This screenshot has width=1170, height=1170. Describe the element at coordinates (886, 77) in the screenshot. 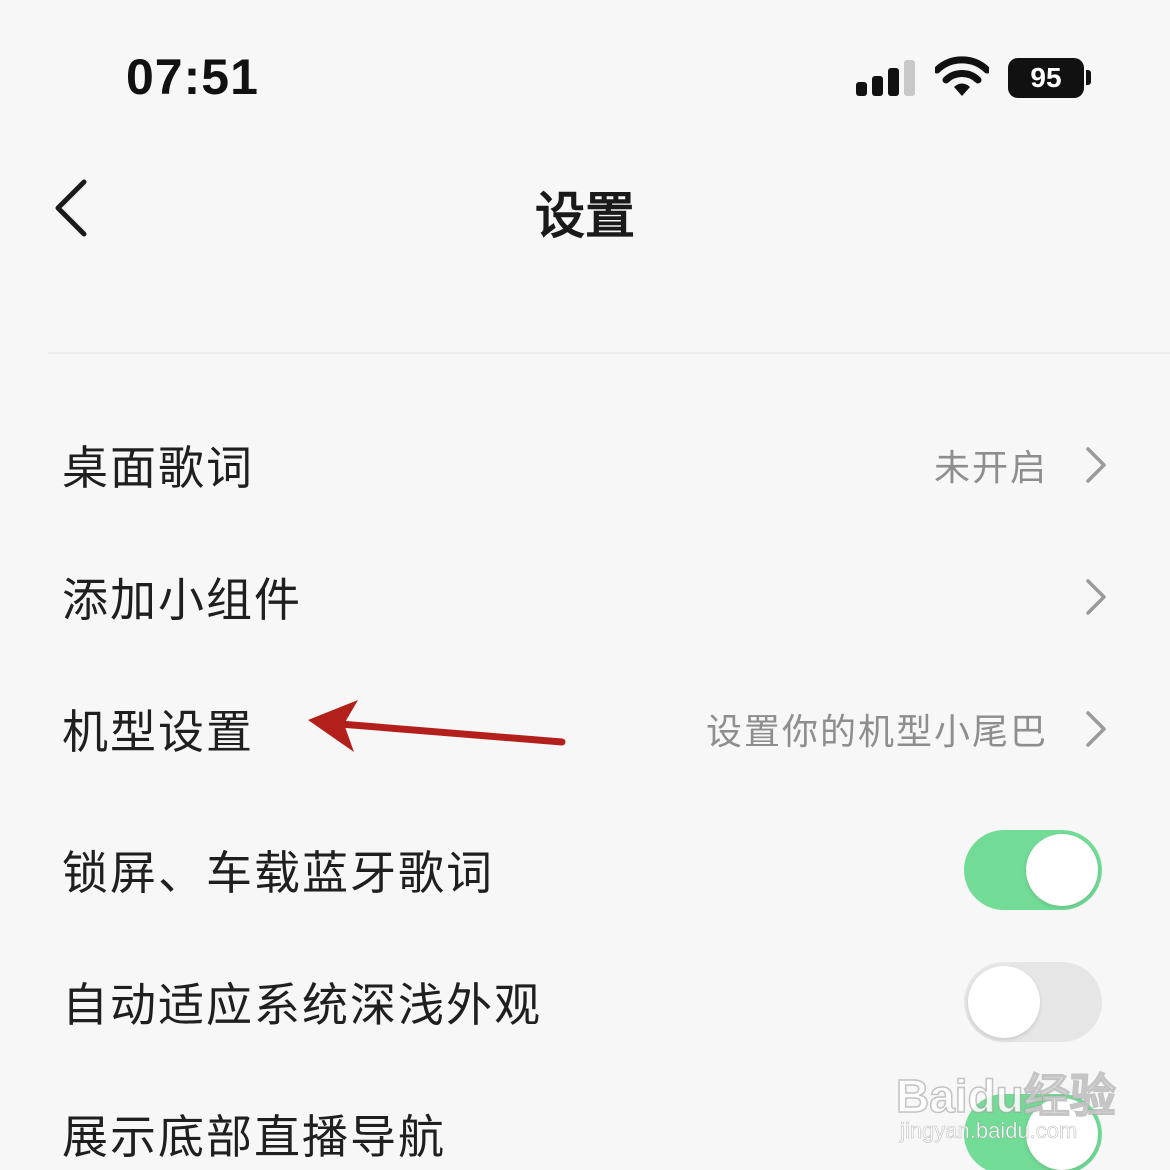

I see `signal-icon` at that location.